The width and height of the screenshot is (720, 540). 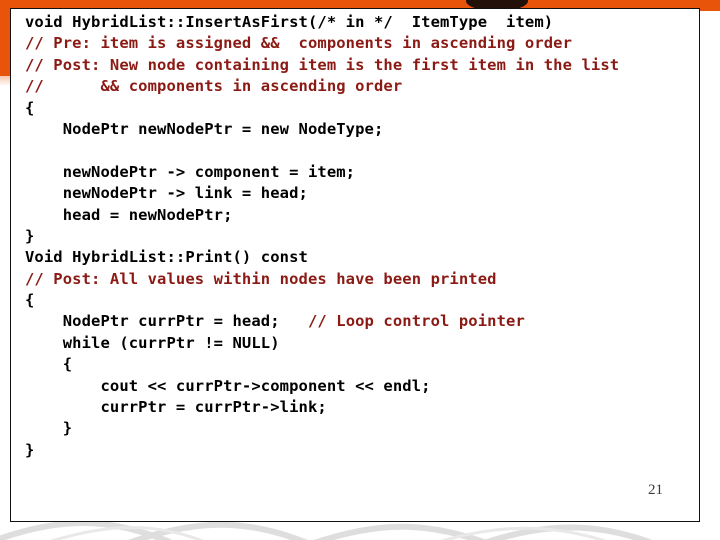 I want to click on code-statement: currPtr = currPtr->link;, so click(x=176, y=407).